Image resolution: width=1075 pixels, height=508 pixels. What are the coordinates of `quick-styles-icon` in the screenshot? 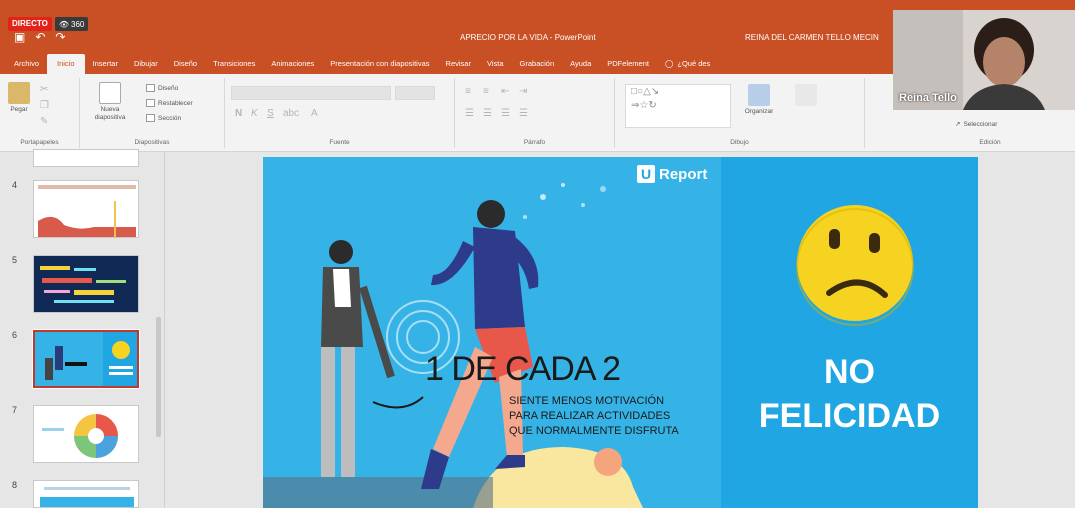 It's located at (806, 95).